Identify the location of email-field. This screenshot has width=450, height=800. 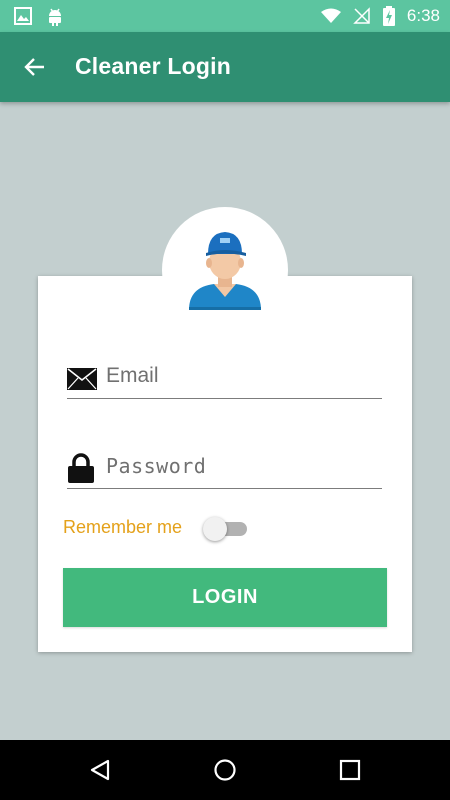
(224, 378).